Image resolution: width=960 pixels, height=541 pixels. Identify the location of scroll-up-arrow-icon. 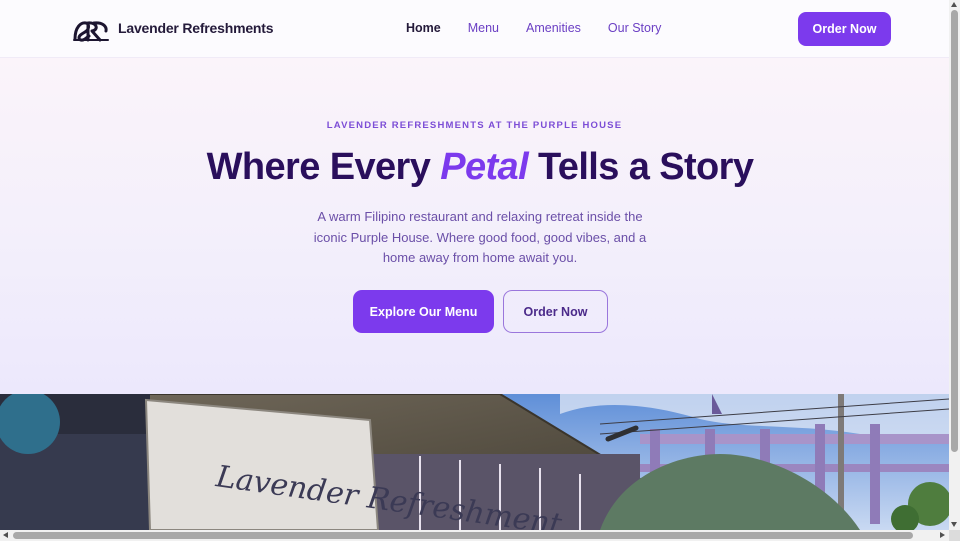
(954, 4).